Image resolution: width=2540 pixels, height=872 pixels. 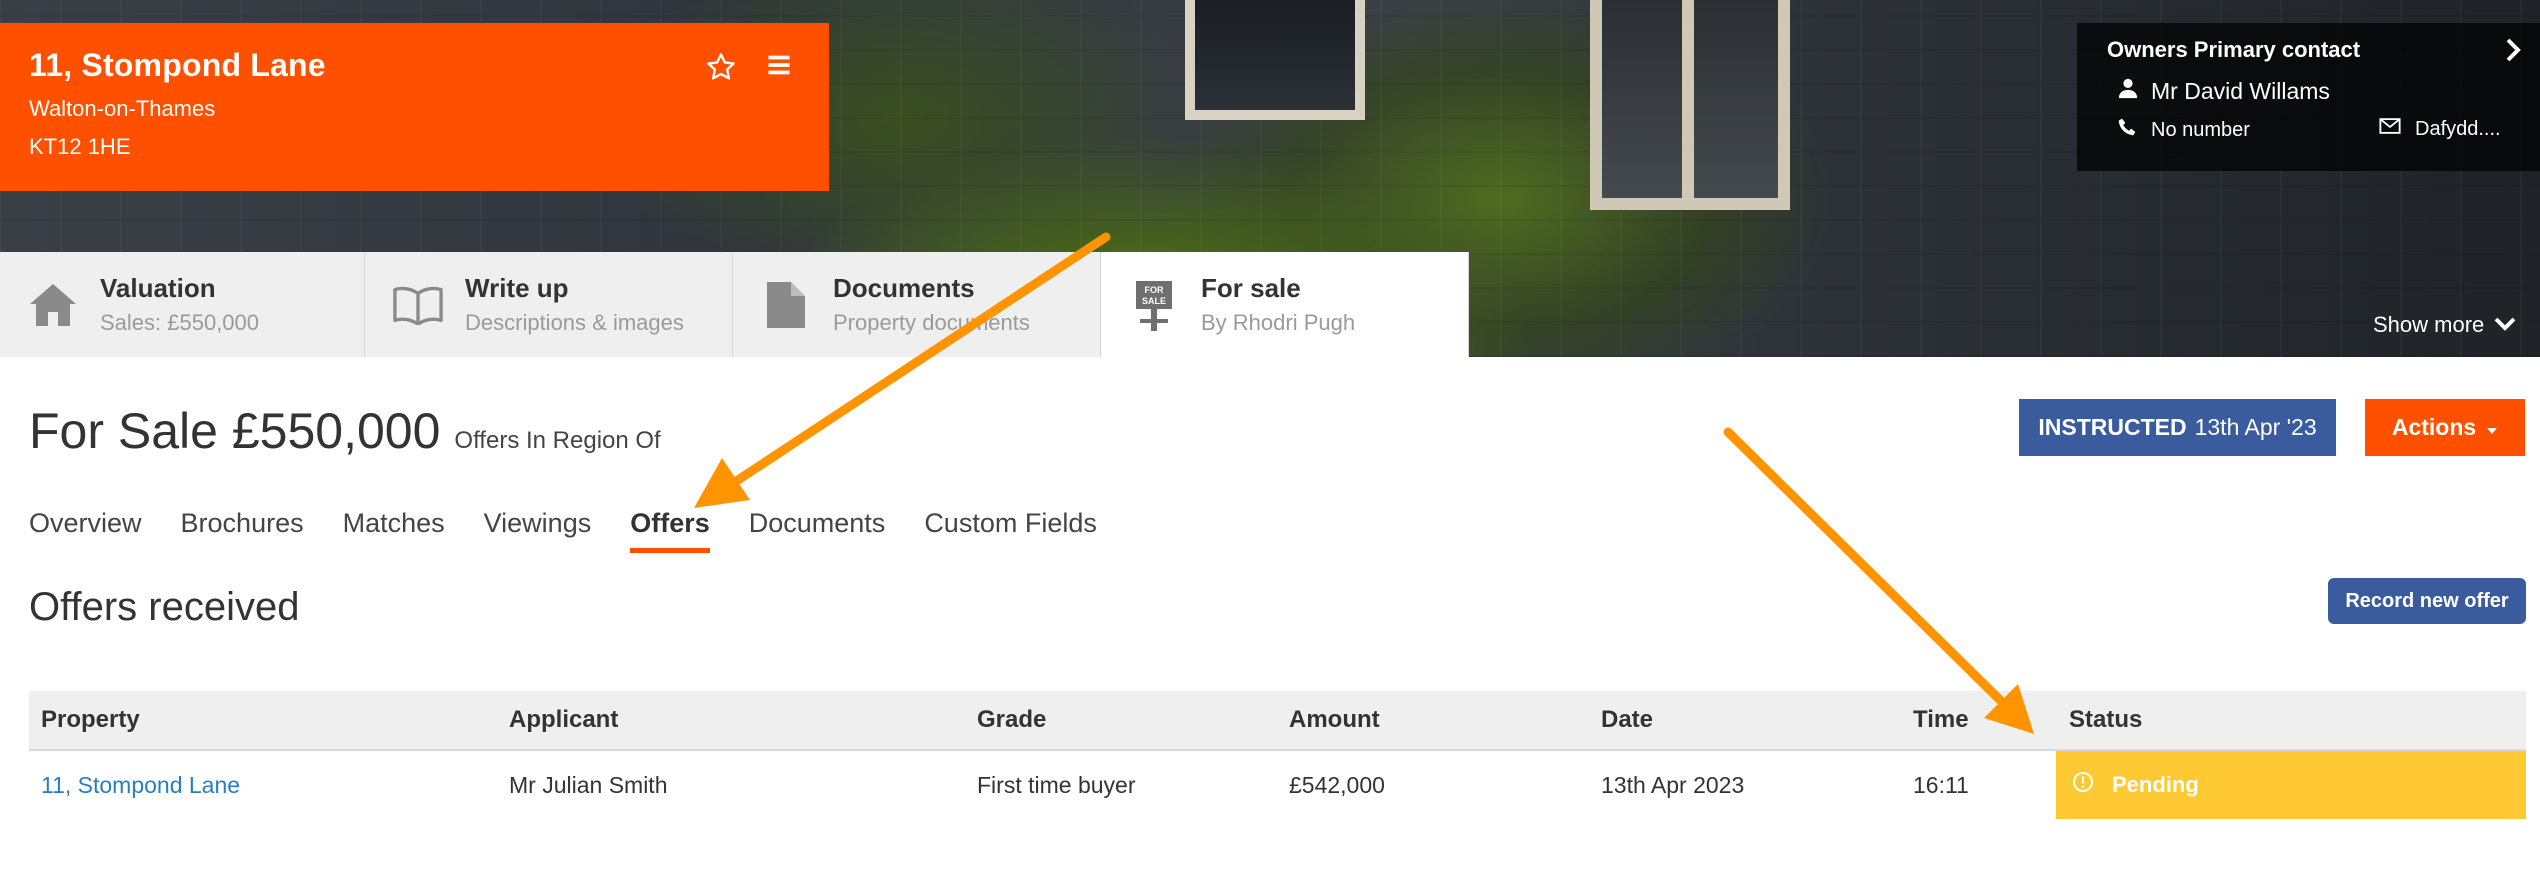 I want to click on tab-matches: Matches, so click(x=394, y=528).